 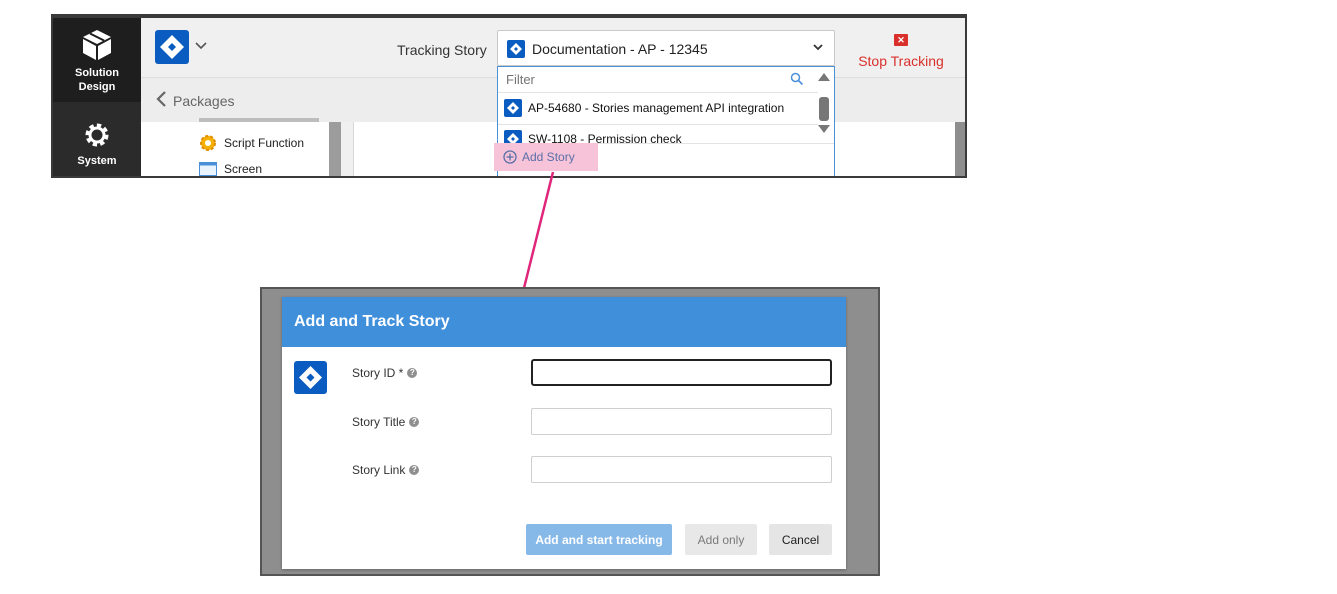 I want to click on cancel-button: Cancel, so click(x=800, y=539).